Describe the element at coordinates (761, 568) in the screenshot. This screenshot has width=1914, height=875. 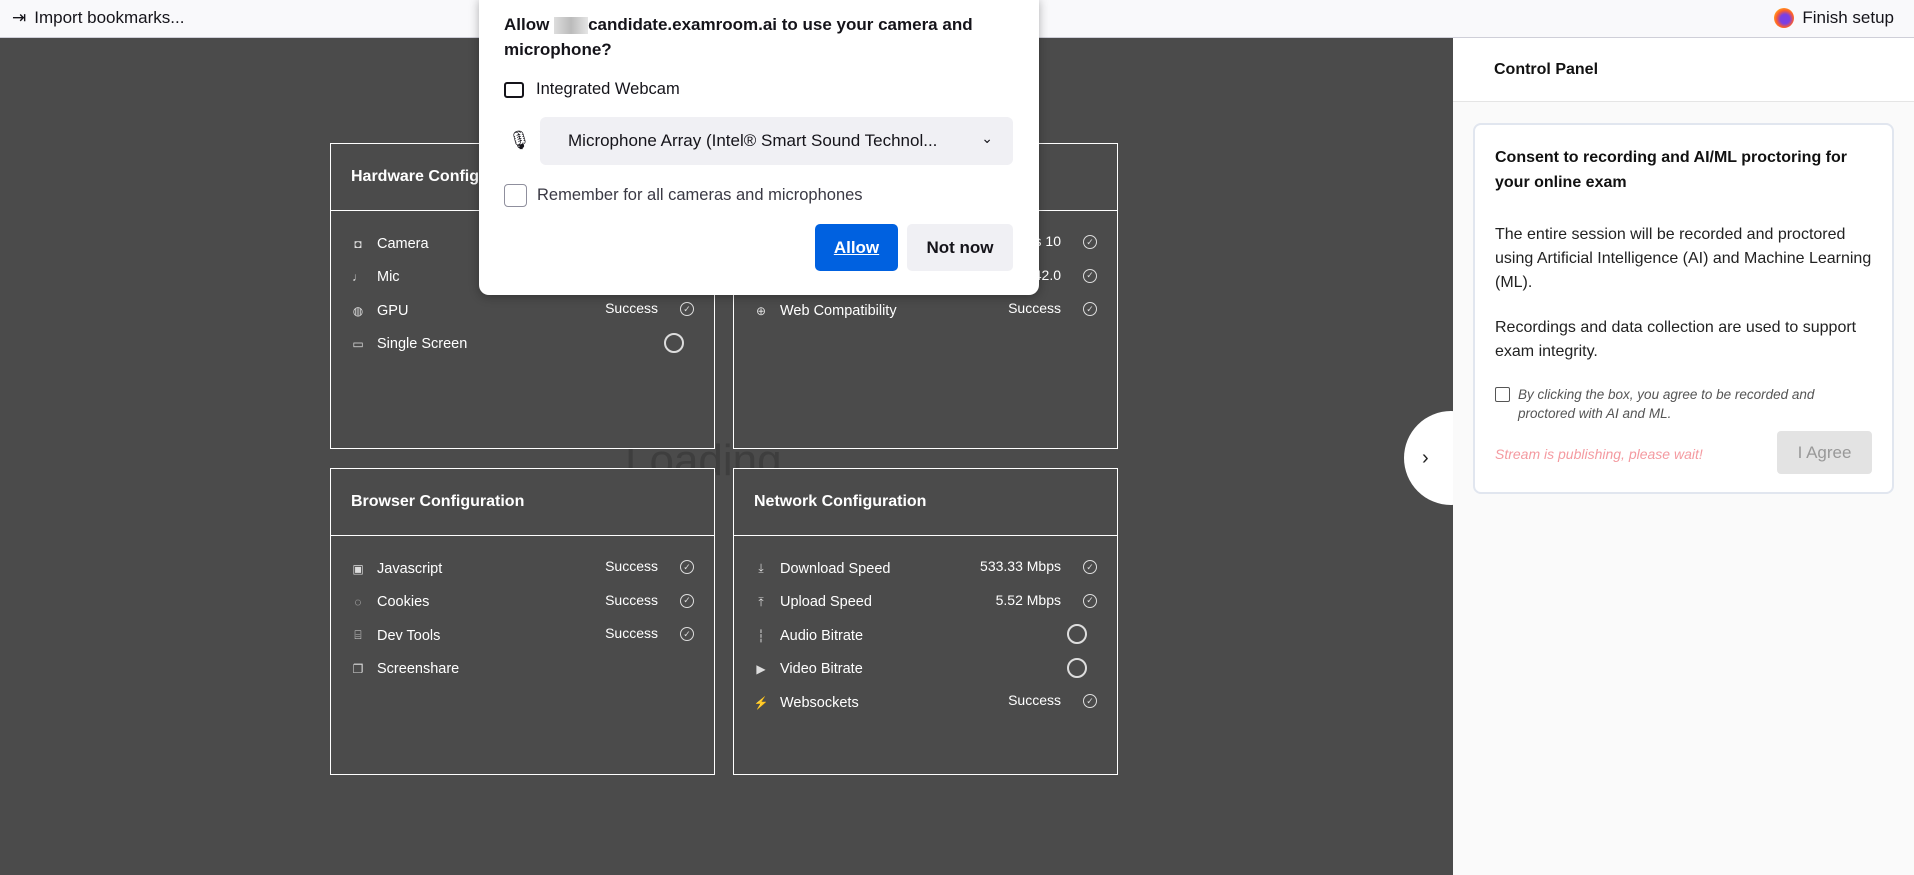
I see `download-icon: ⤓` at that location.